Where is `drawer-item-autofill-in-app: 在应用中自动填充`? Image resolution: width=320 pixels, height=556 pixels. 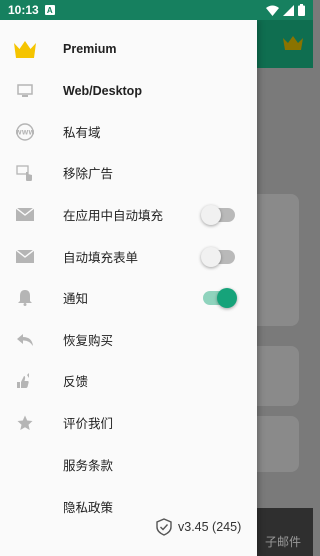
drawer-item-autofill-in-app: 在应用中自动填充 is located at coordinates (128, 214).